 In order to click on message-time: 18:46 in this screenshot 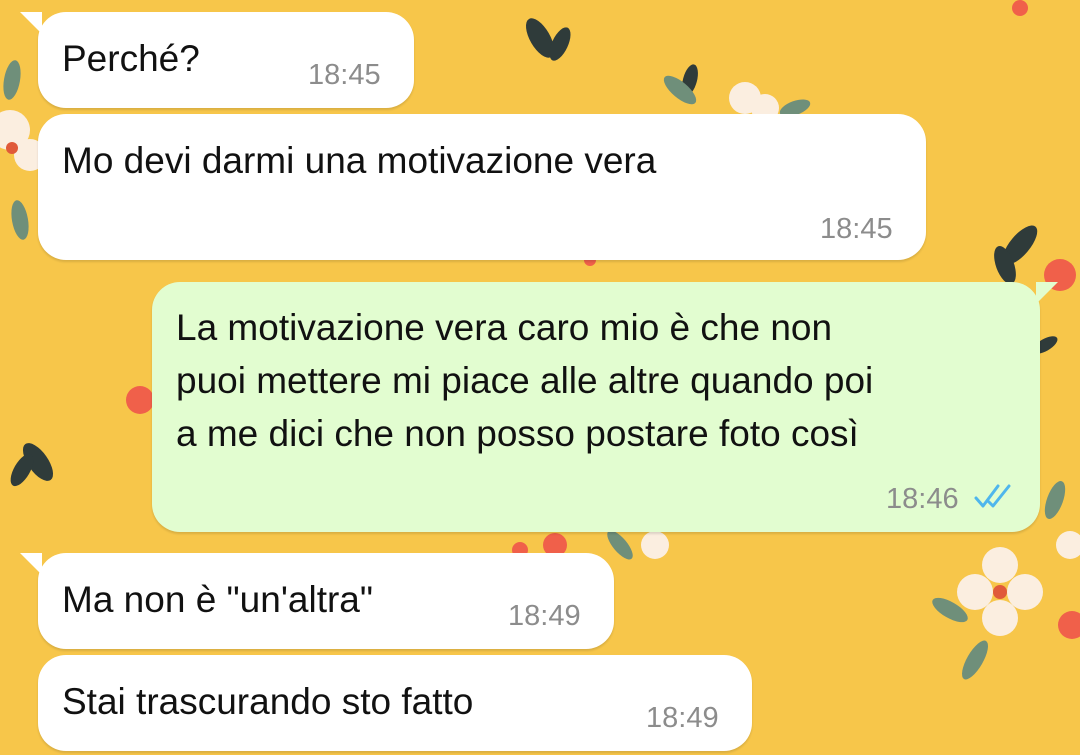, I will do `click(922, 499)`.